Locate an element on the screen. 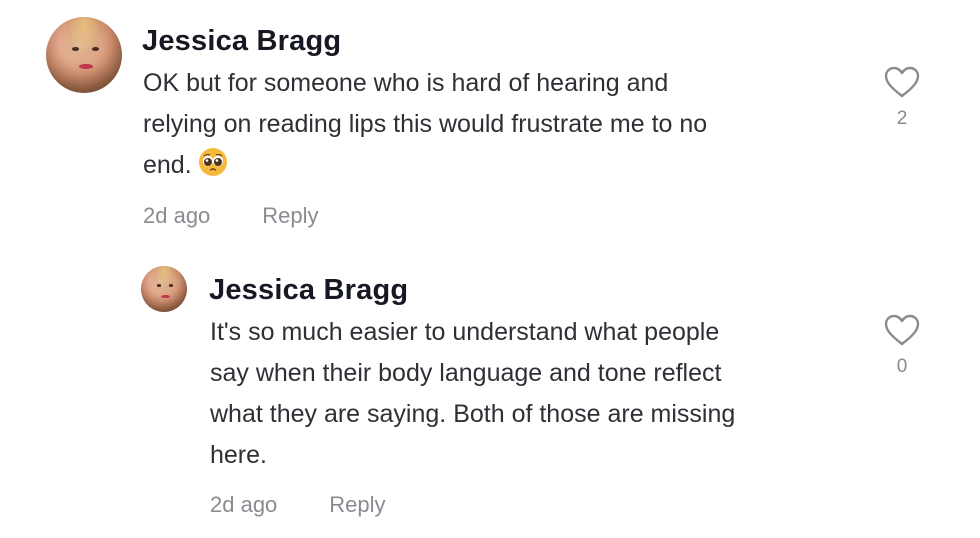 Image resolution: width=980 pixels, height=538 pixels. like-button: 0 is located at coordinates (902, 346).